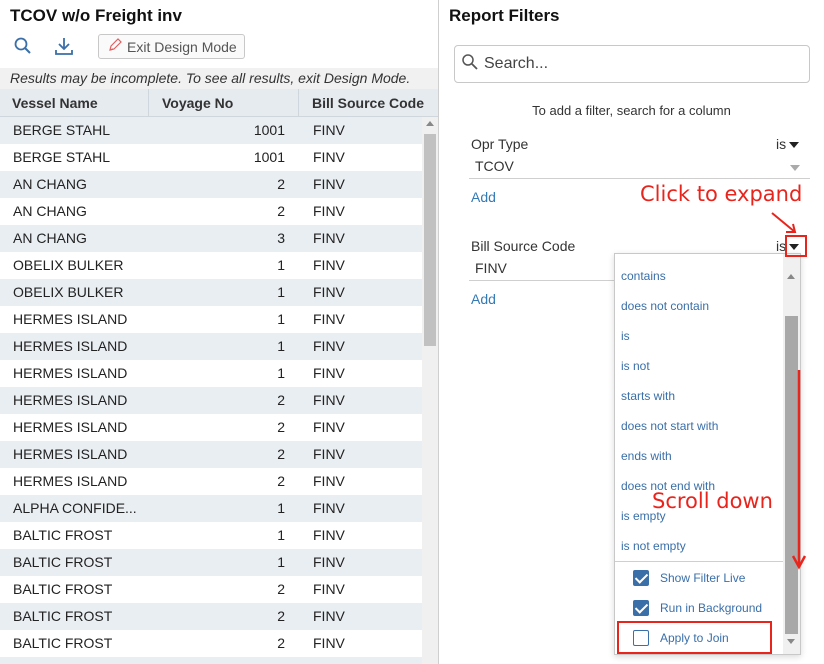 The width and height of the screenshot is (824, 664). I want to click on run-in-background-checkbox, so click(641, 608).